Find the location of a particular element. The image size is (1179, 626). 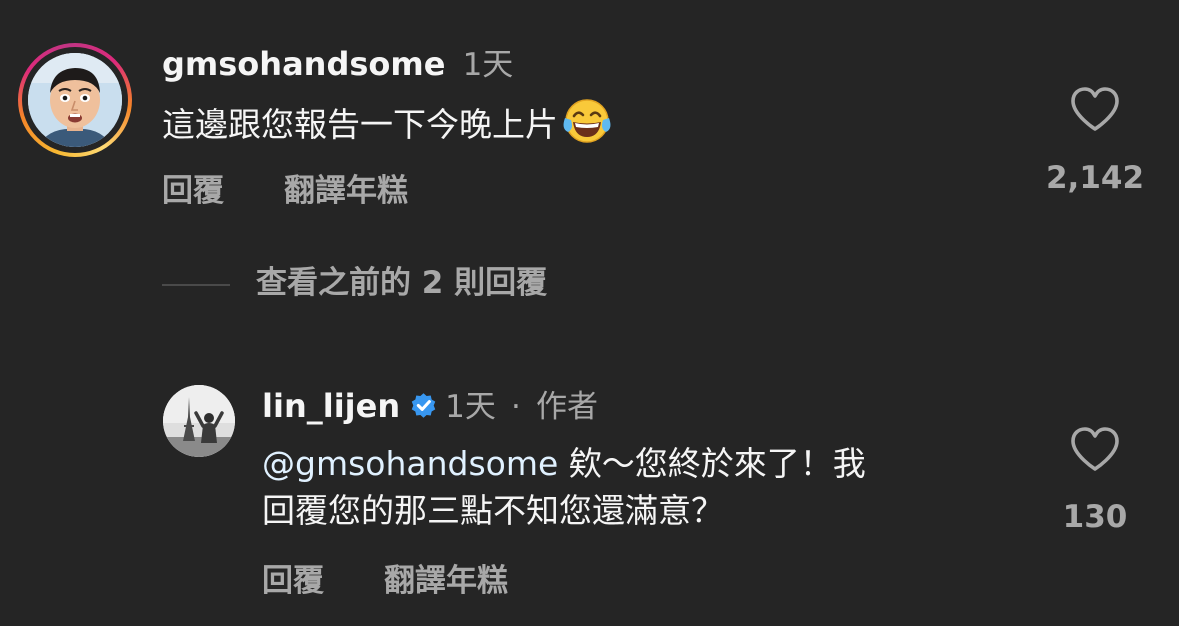

like-count: 2,142 is located at coordinates (1095, 178).